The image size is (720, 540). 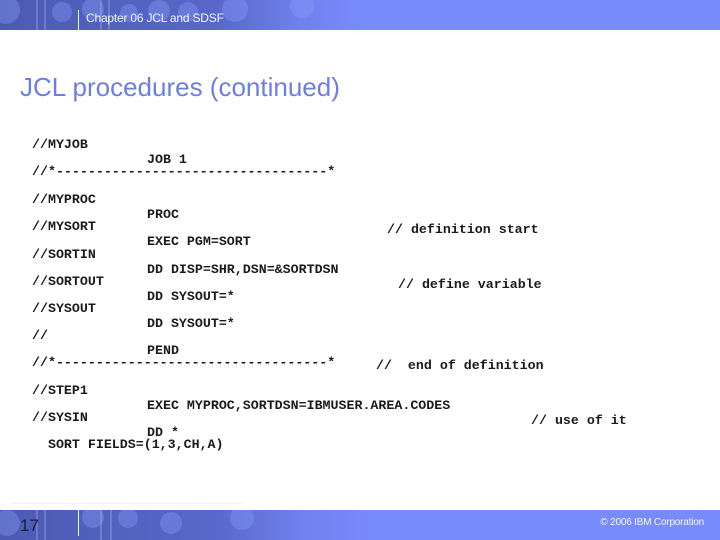 I want to click on code-comment: // definition start, so click(x=463, y=229).